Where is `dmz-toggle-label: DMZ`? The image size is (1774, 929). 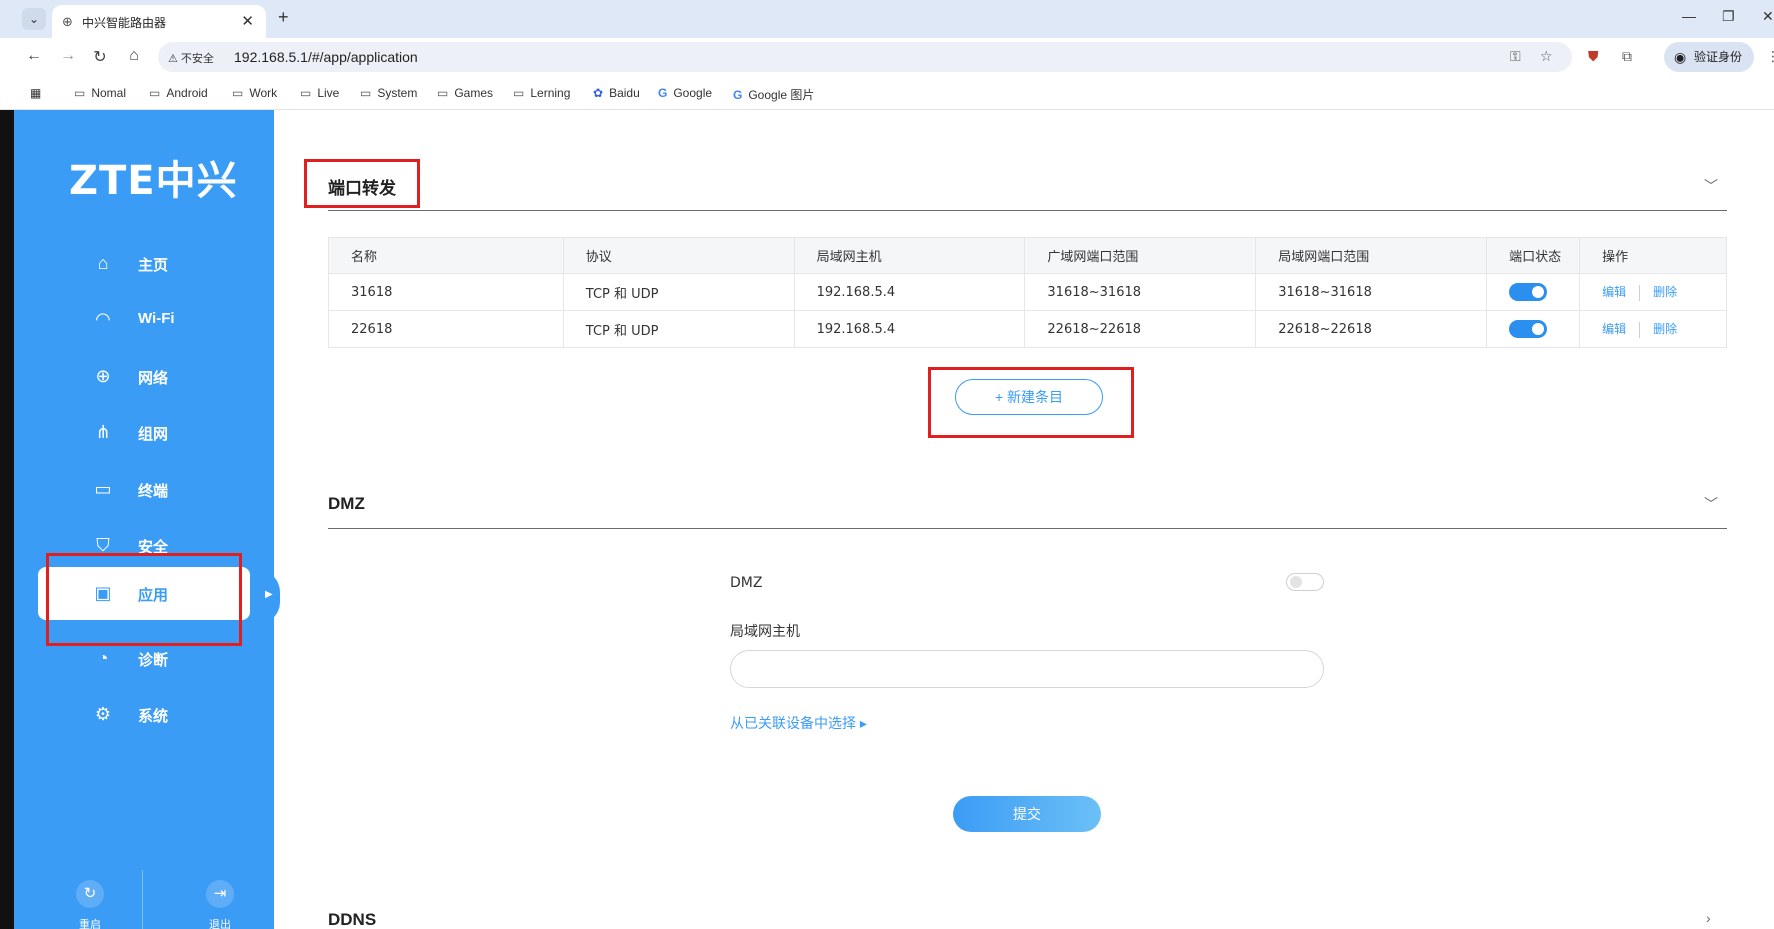 dmz-toggle-label: DMZ is located at coordinates (746, 583).